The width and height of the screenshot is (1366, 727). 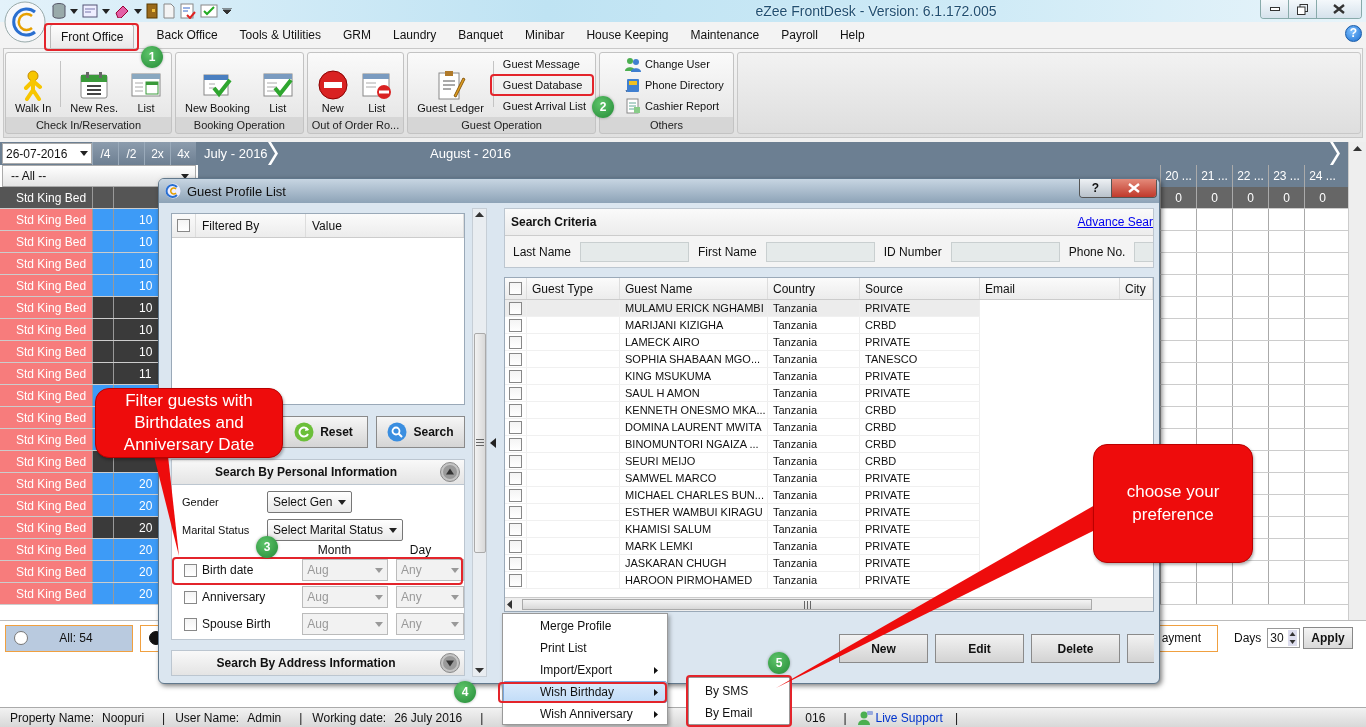 I want to click on collapse-arrow-icon, so click(x=493, y=442).